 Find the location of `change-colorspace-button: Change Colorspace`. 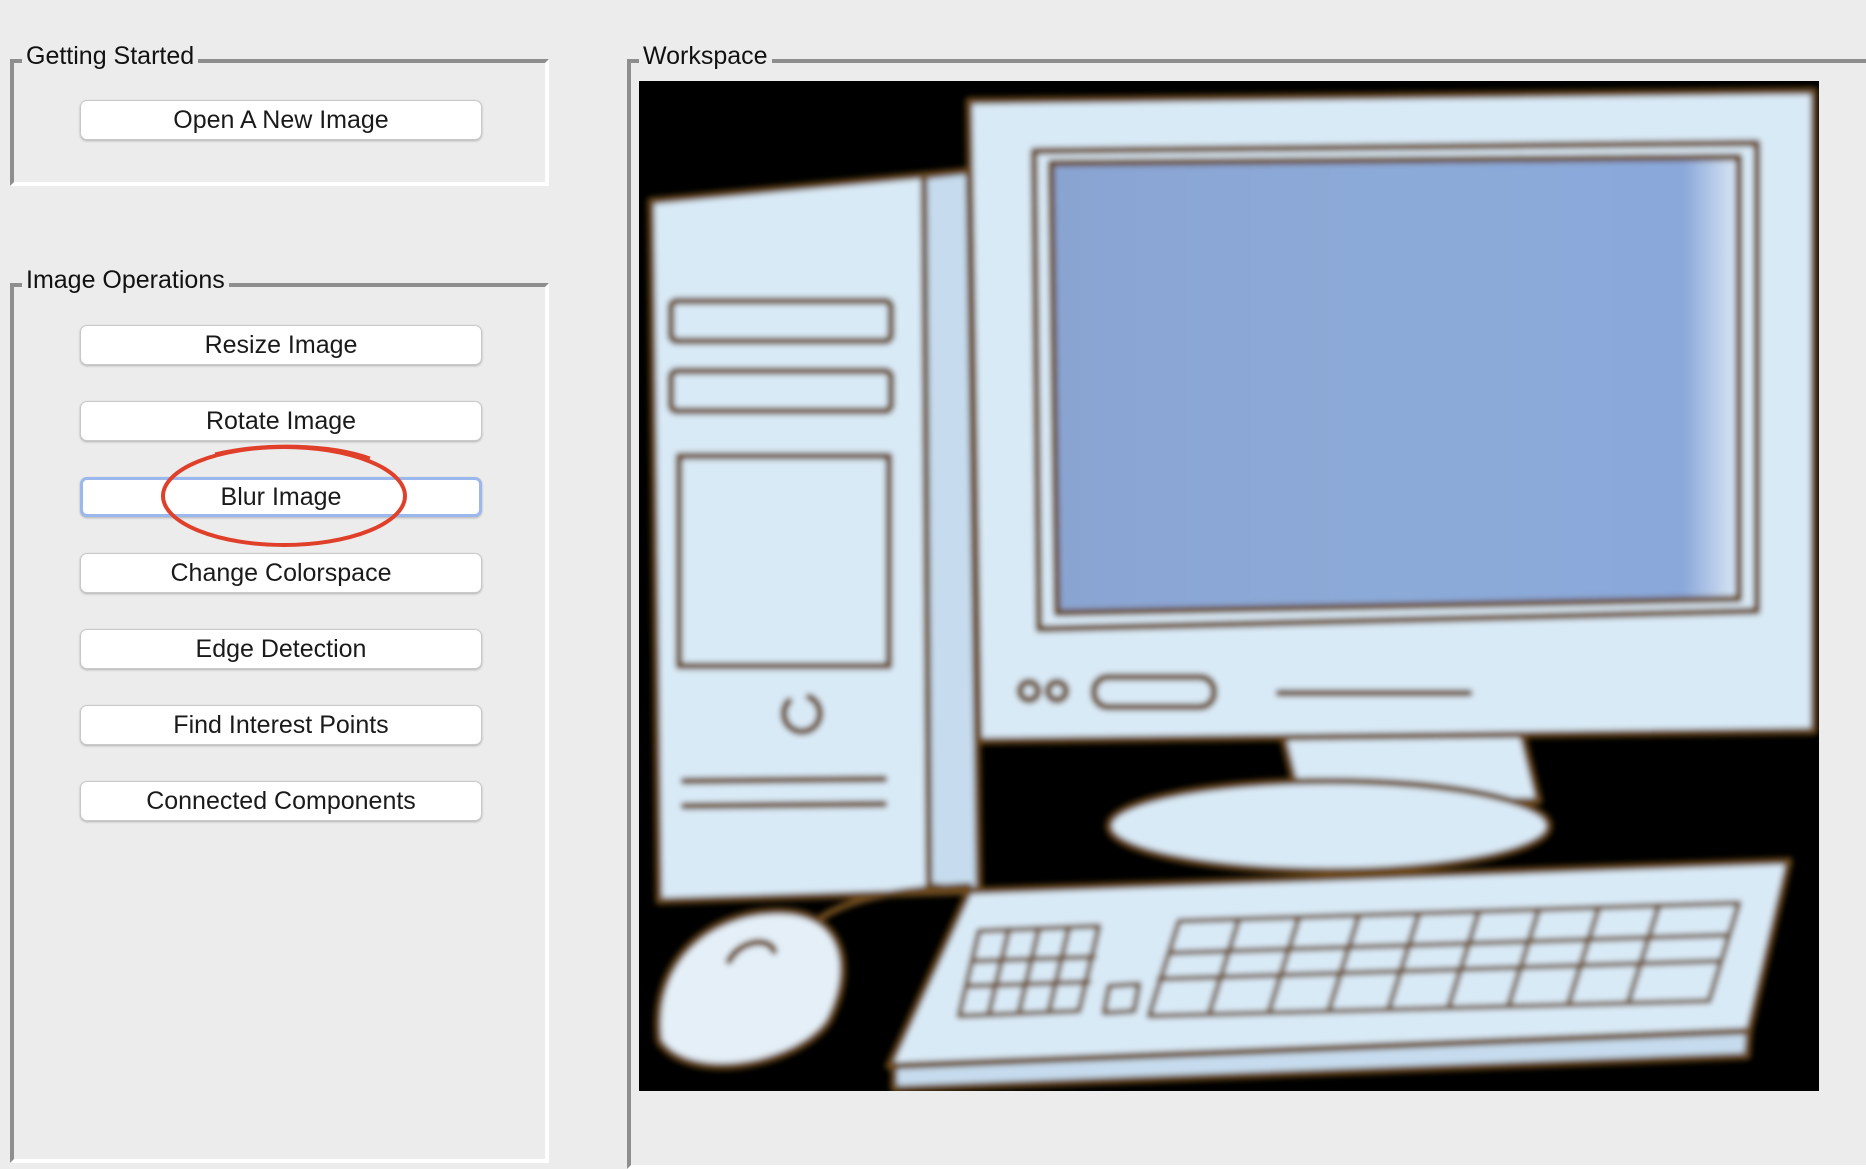

change-colorspace-button: Change Colorspace is located at coordinates (281, 573).